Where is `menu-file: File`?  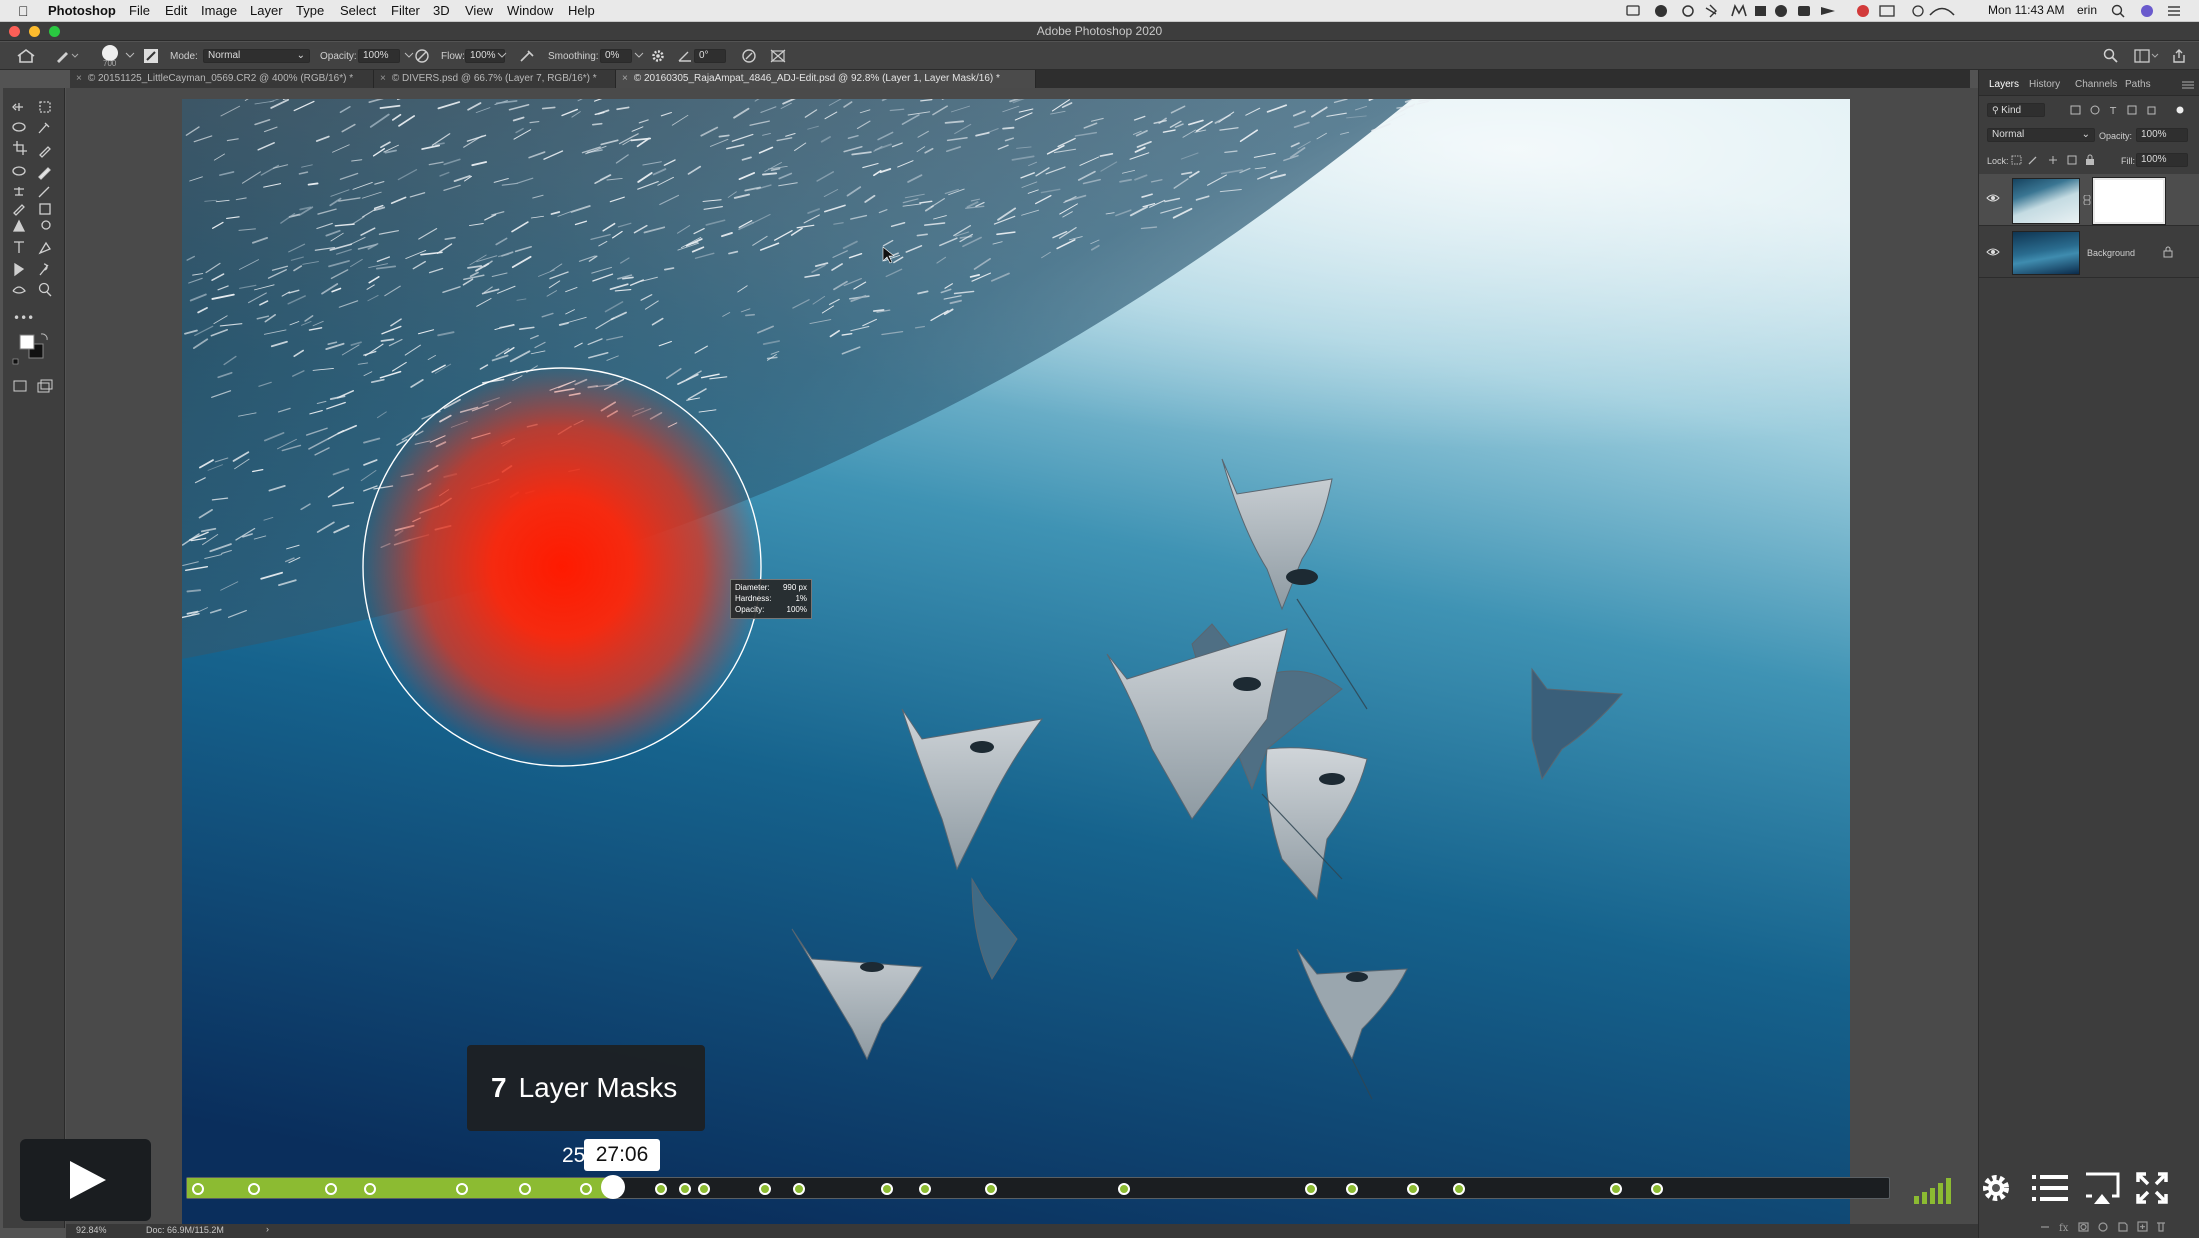
menu-file: File is located at coordinates (139, 10).